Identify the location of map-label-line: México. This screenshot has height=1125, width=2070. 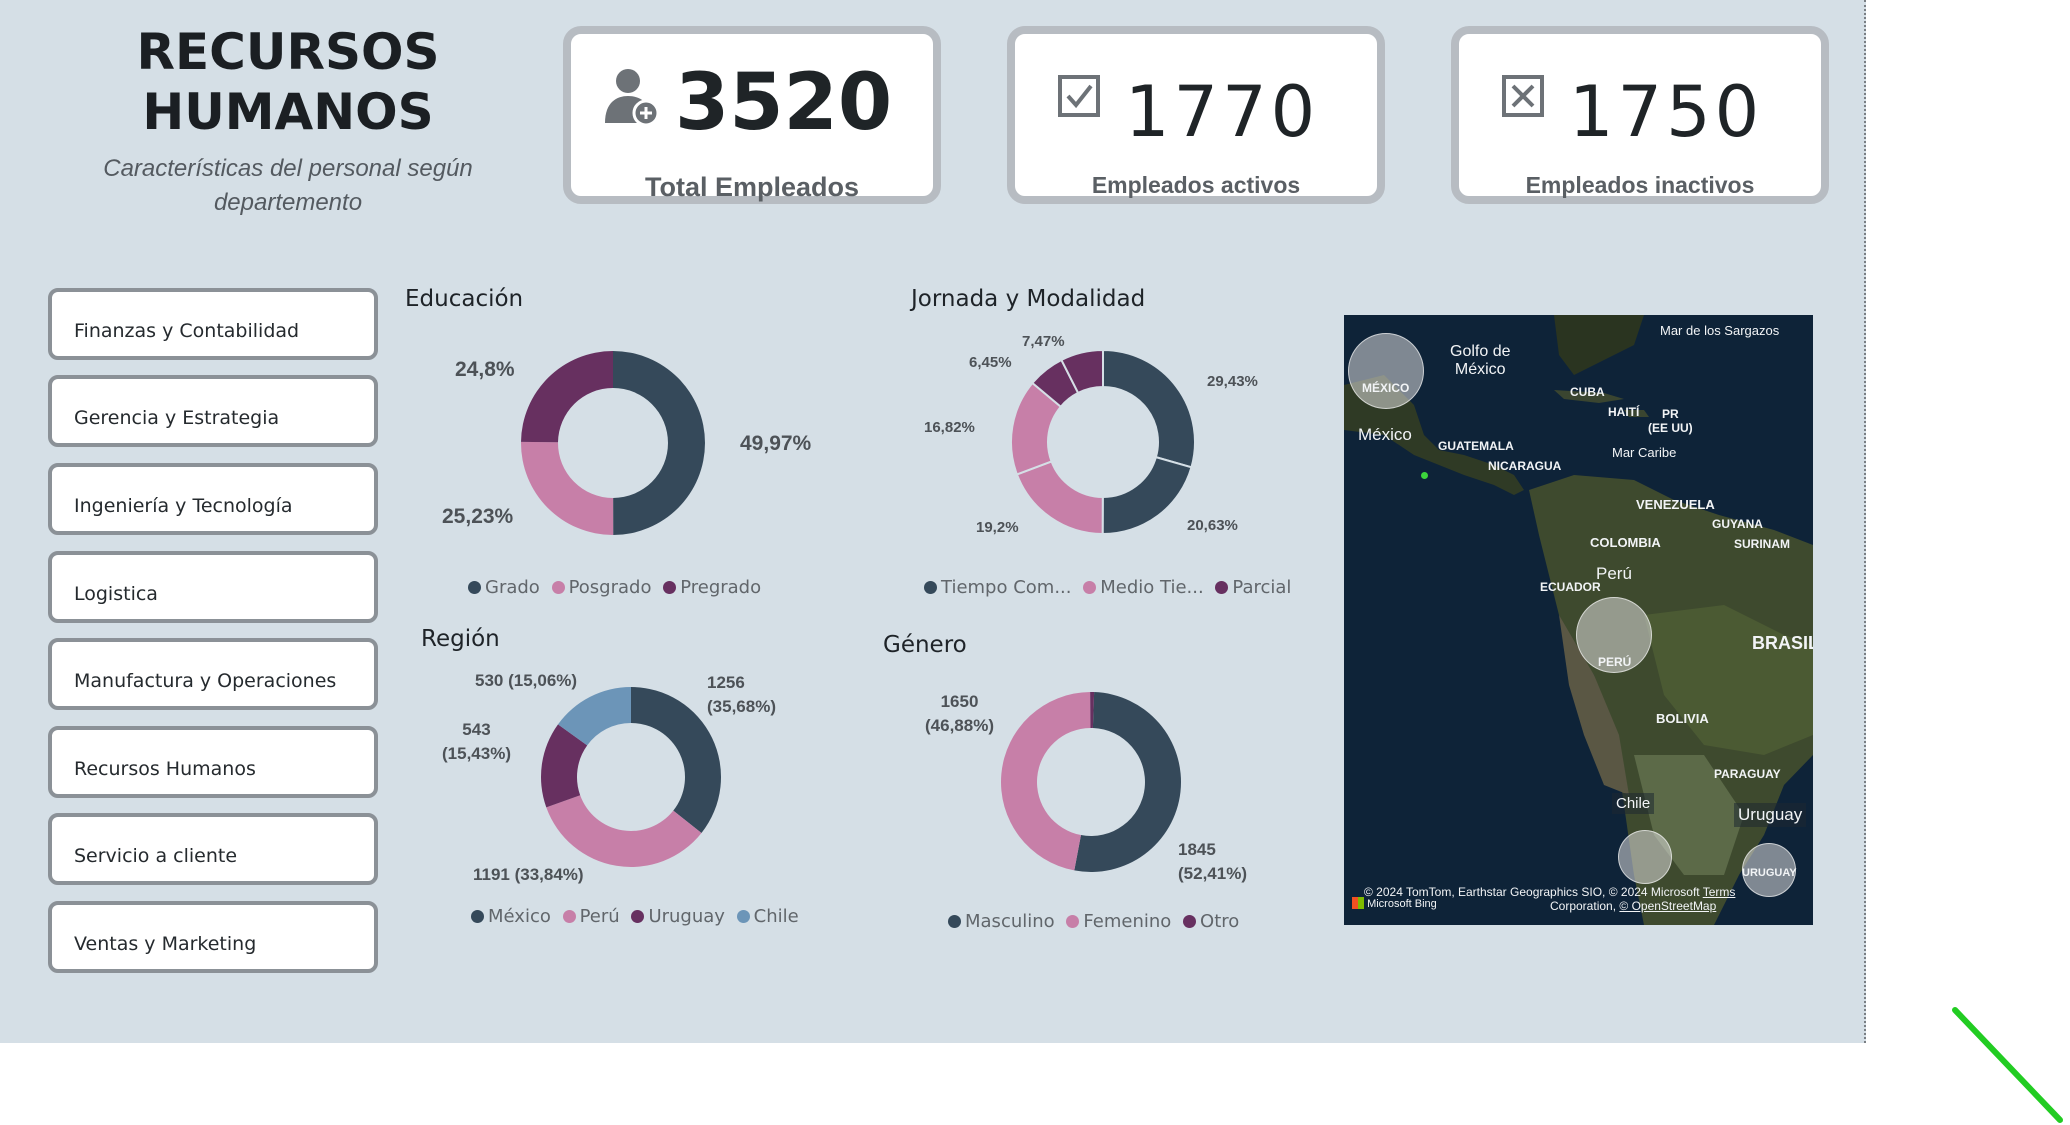
(1480, 369).